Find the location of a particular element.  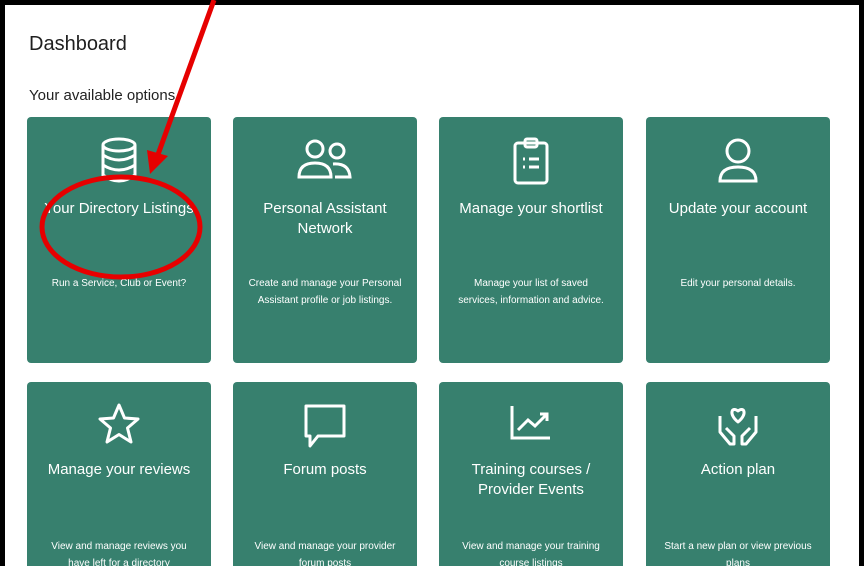

card-title: Manage your reviews is located at coordinates (119, 469).